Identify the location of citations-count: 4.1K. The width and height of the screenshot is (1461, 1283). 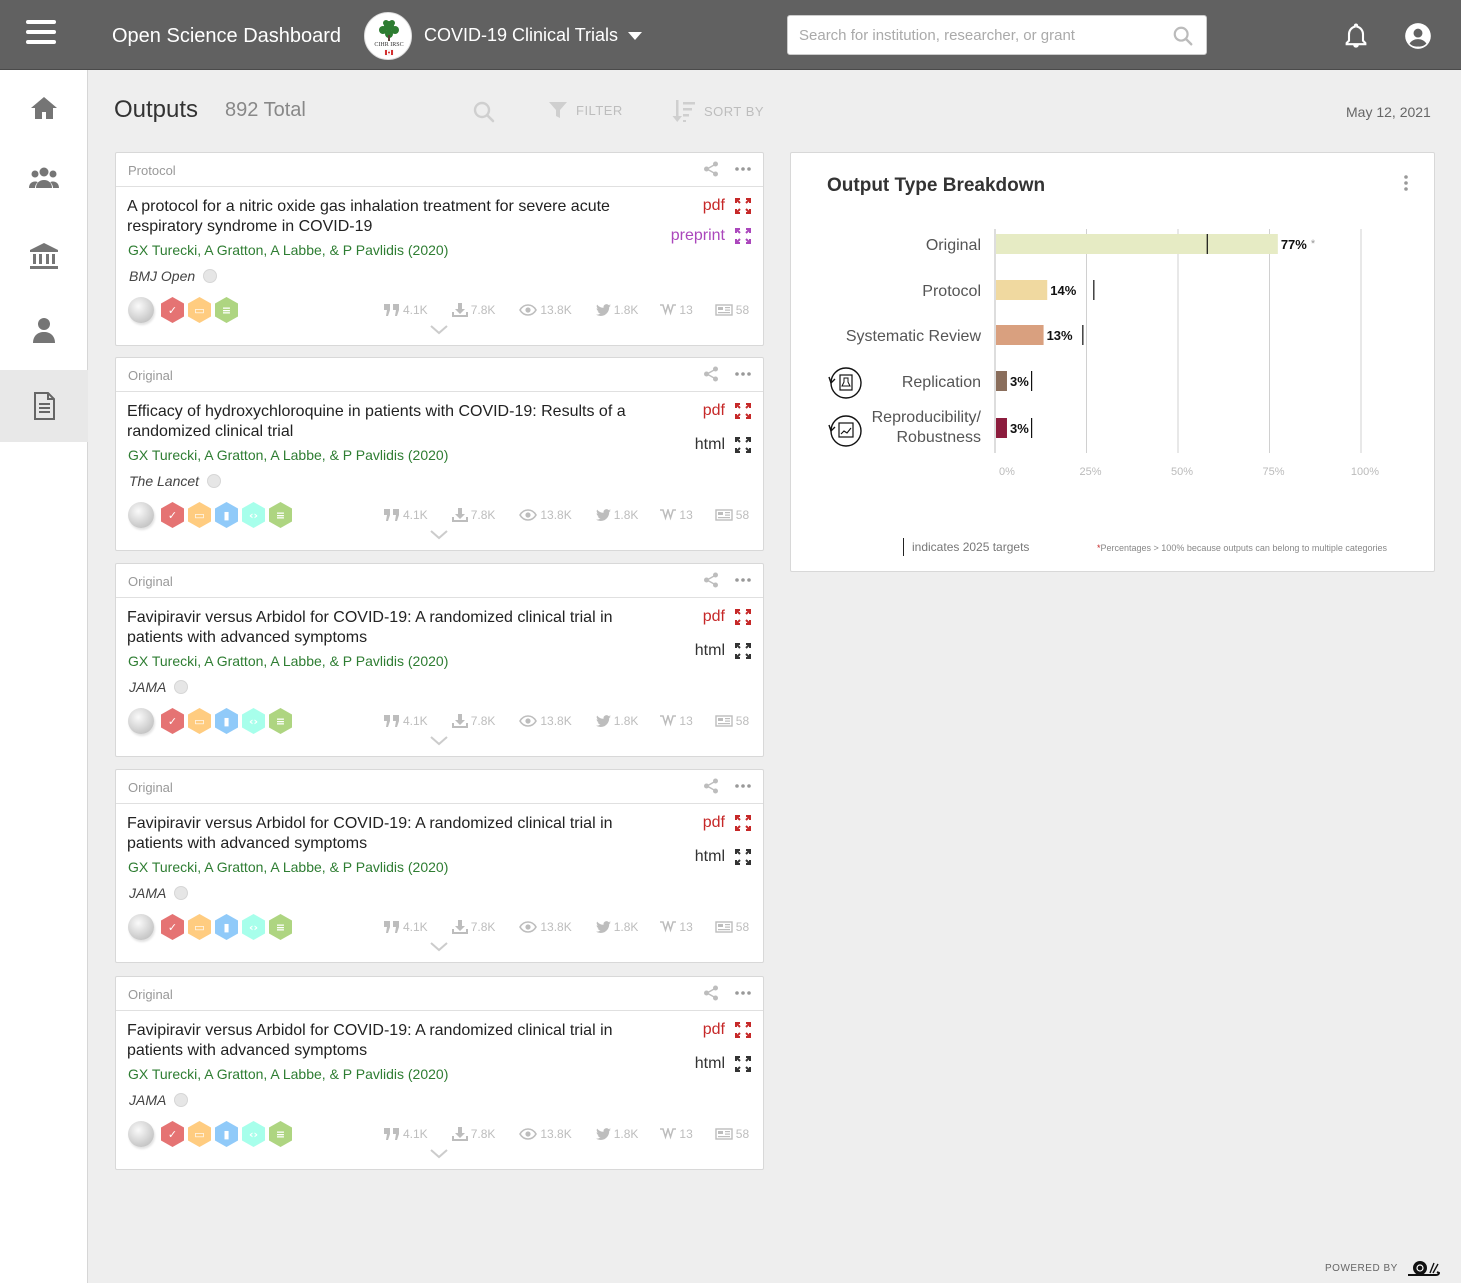
(415, 515).